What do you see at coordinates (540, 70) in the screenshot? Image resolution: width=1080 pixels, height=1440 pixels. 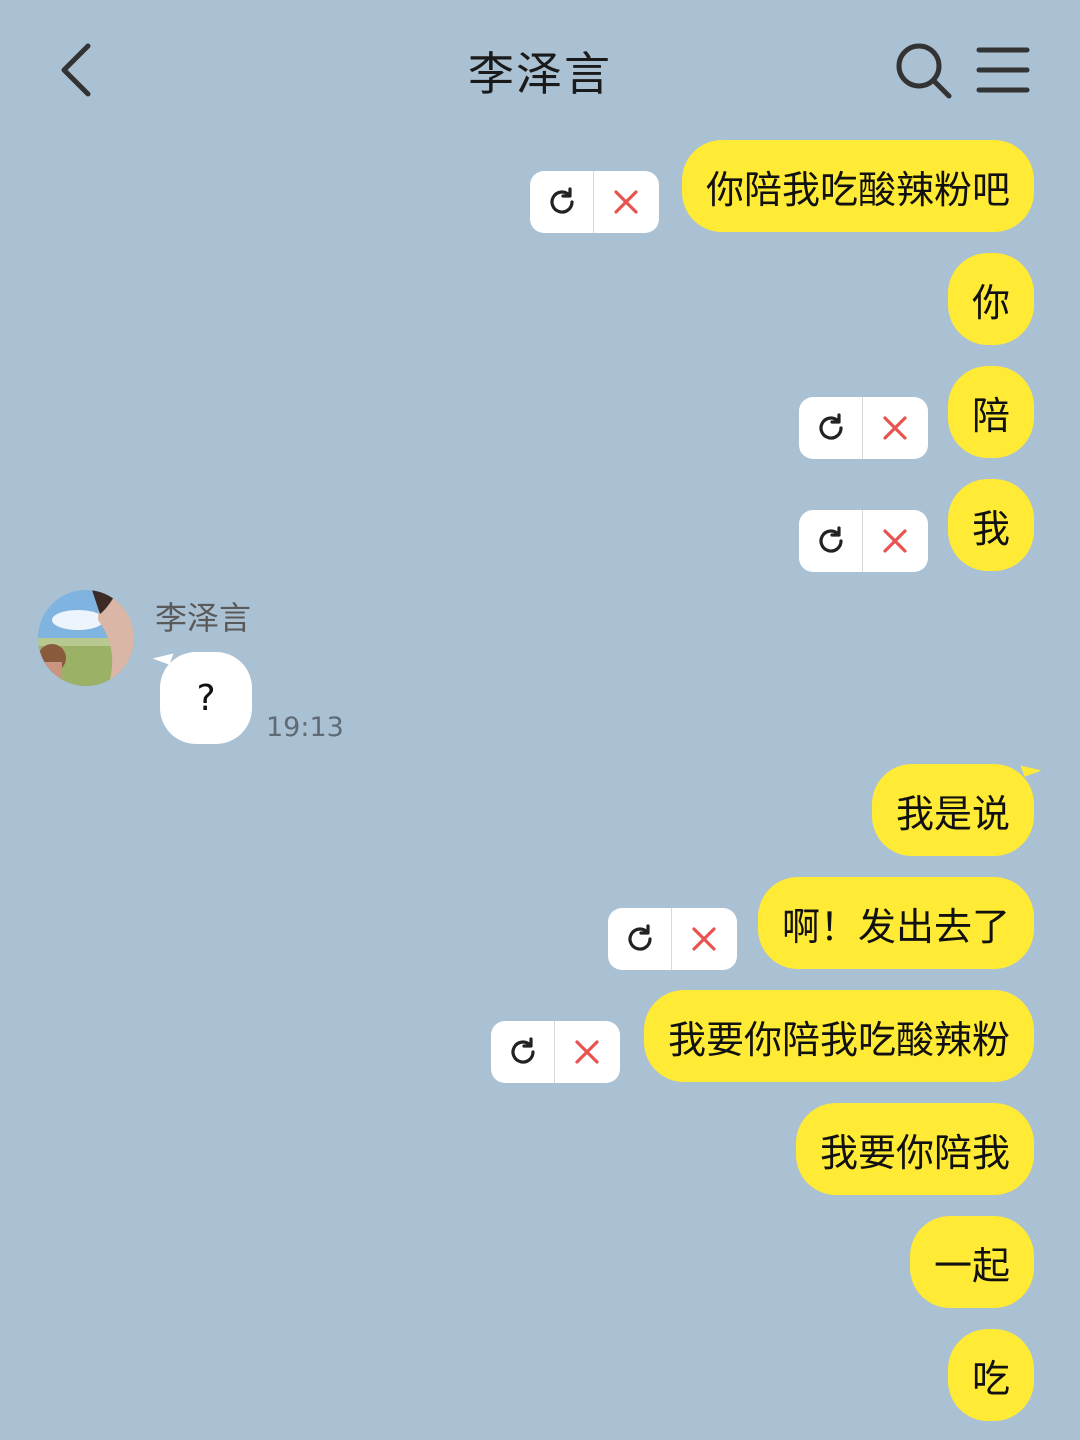 I see `chat-header: 李泽言` at bounding box center [540, 70].